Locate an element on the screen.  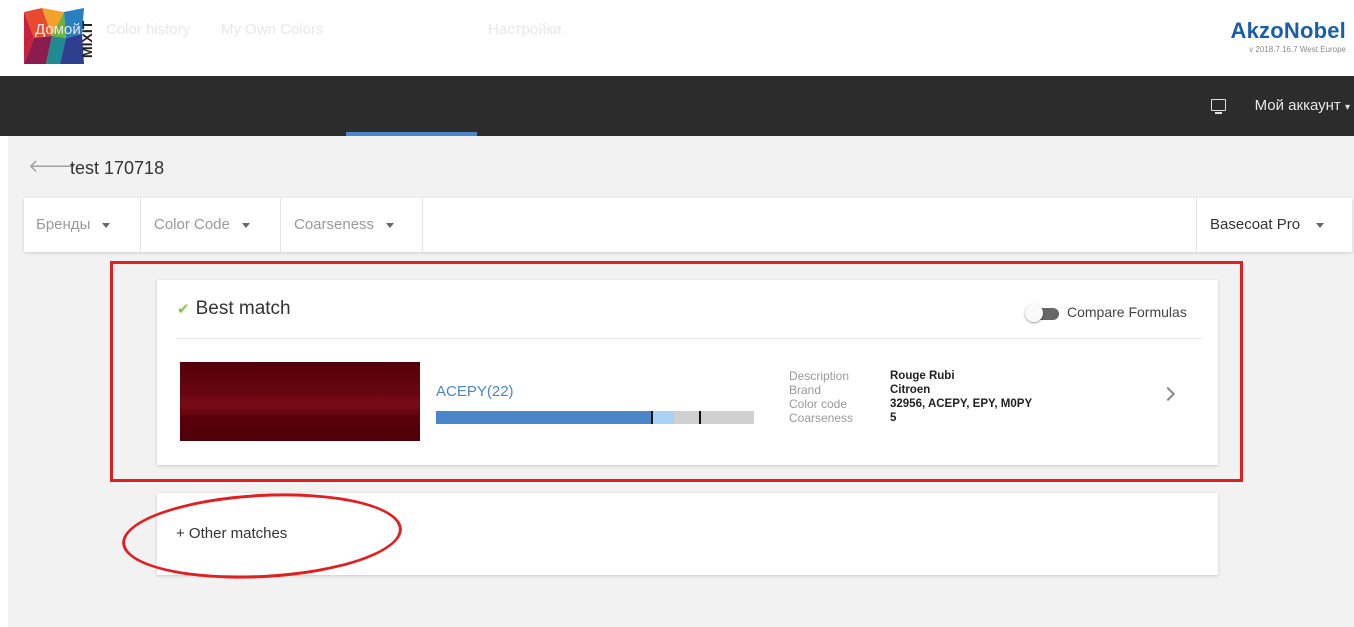
nav-item-my-own-colors: My Own Colors is located at coordinates (272, 30).